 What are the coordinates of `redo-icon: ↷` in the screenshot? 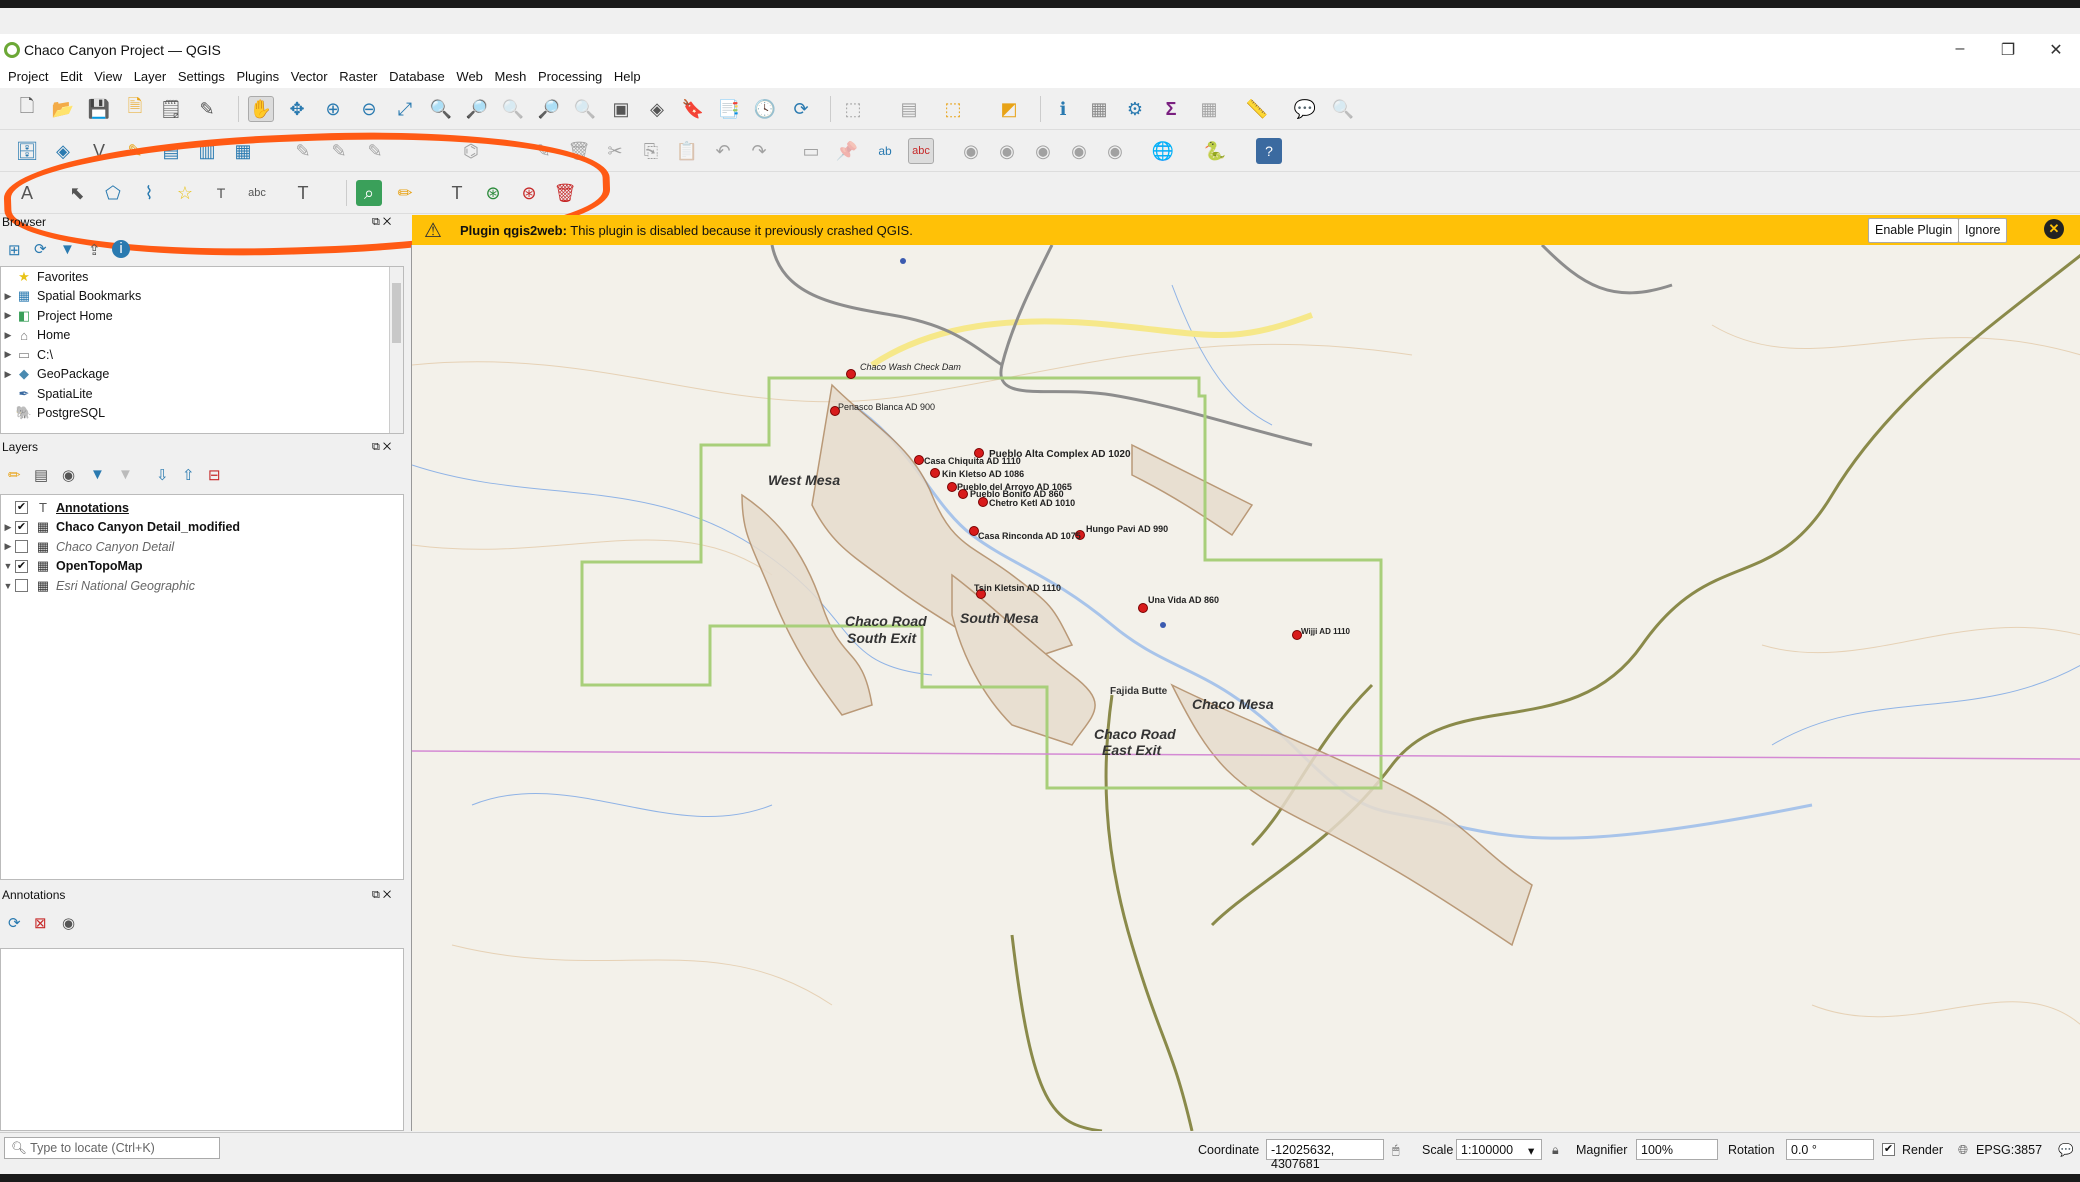 It's located at (759, 151).